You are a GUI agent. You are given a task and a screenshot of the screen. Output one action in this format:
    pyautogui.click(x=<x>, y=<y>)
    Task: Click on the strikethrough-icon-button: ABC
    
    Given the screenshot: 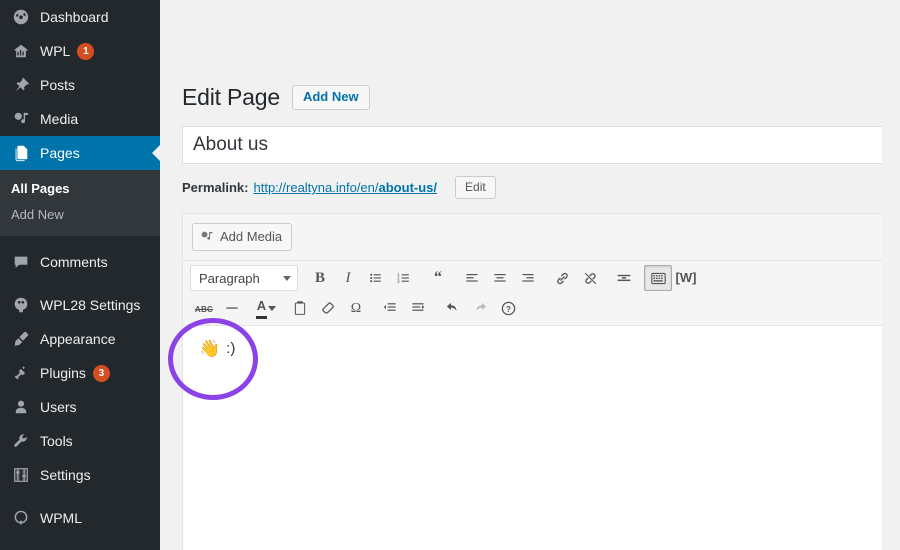 What is the action you would take?
    pyautogui.click(x=204, y=308)
    